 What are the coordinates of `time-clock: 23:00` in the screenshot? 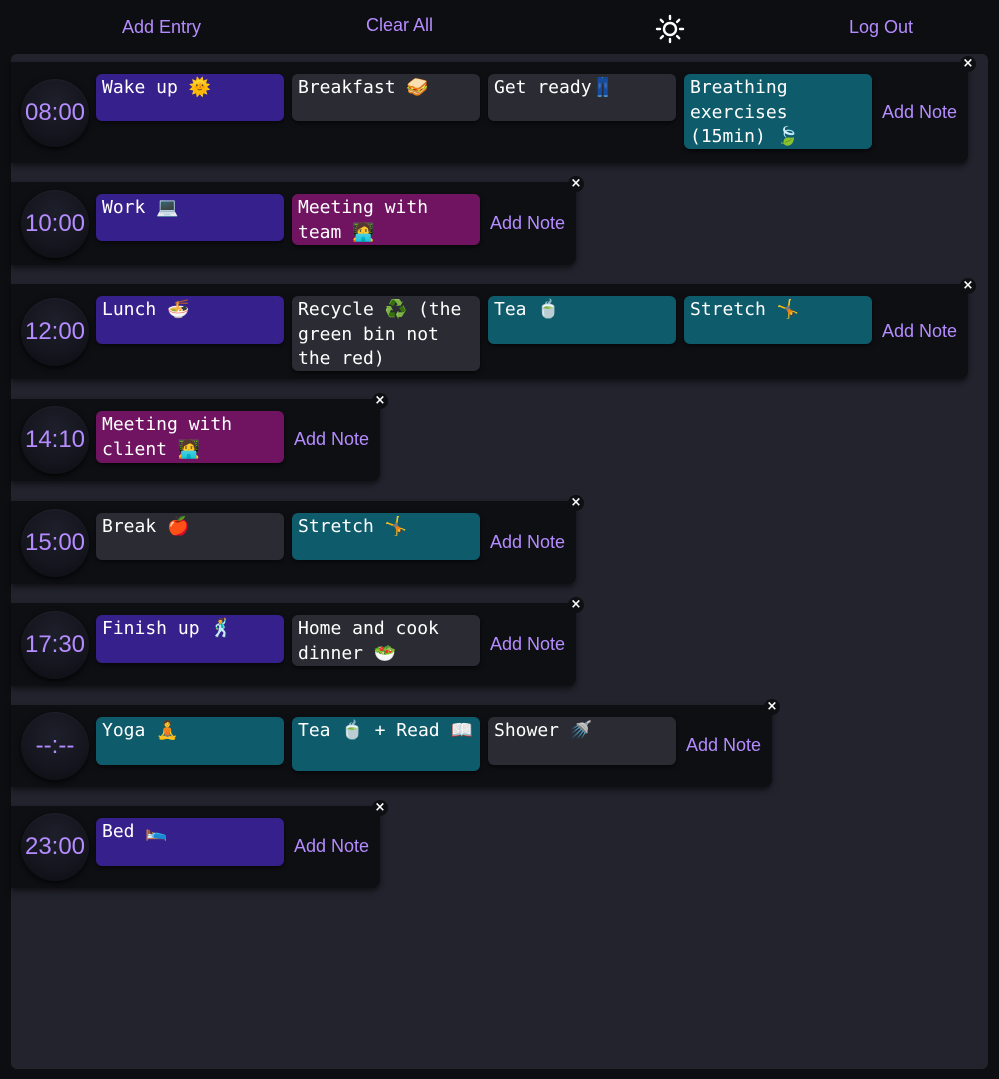 It's located at (55, 847).